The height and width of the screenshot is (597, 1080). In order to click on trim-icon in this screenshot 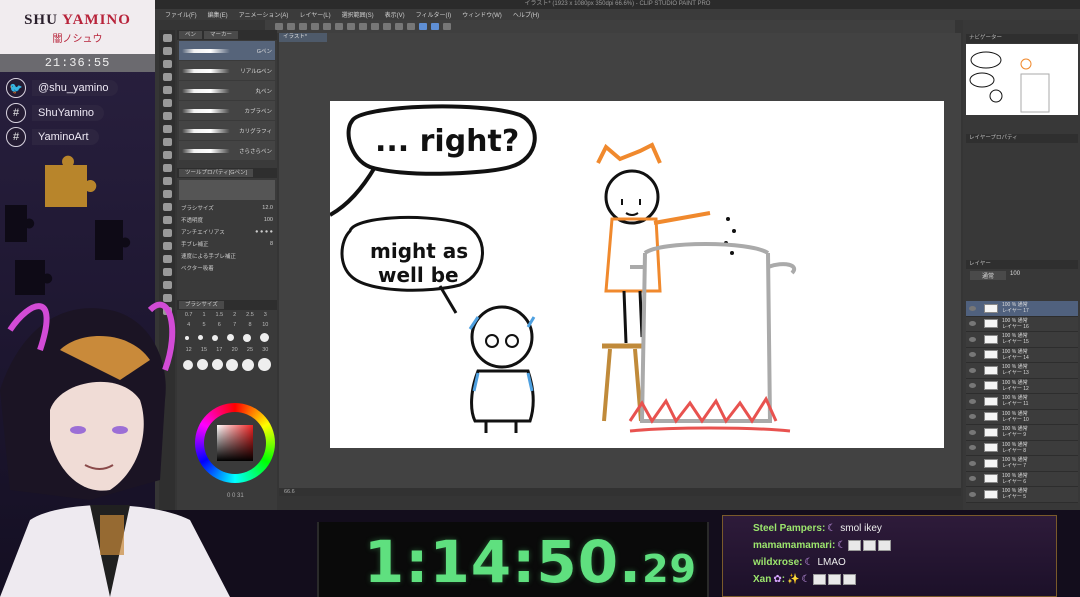, I will do `click(411, 26)`.